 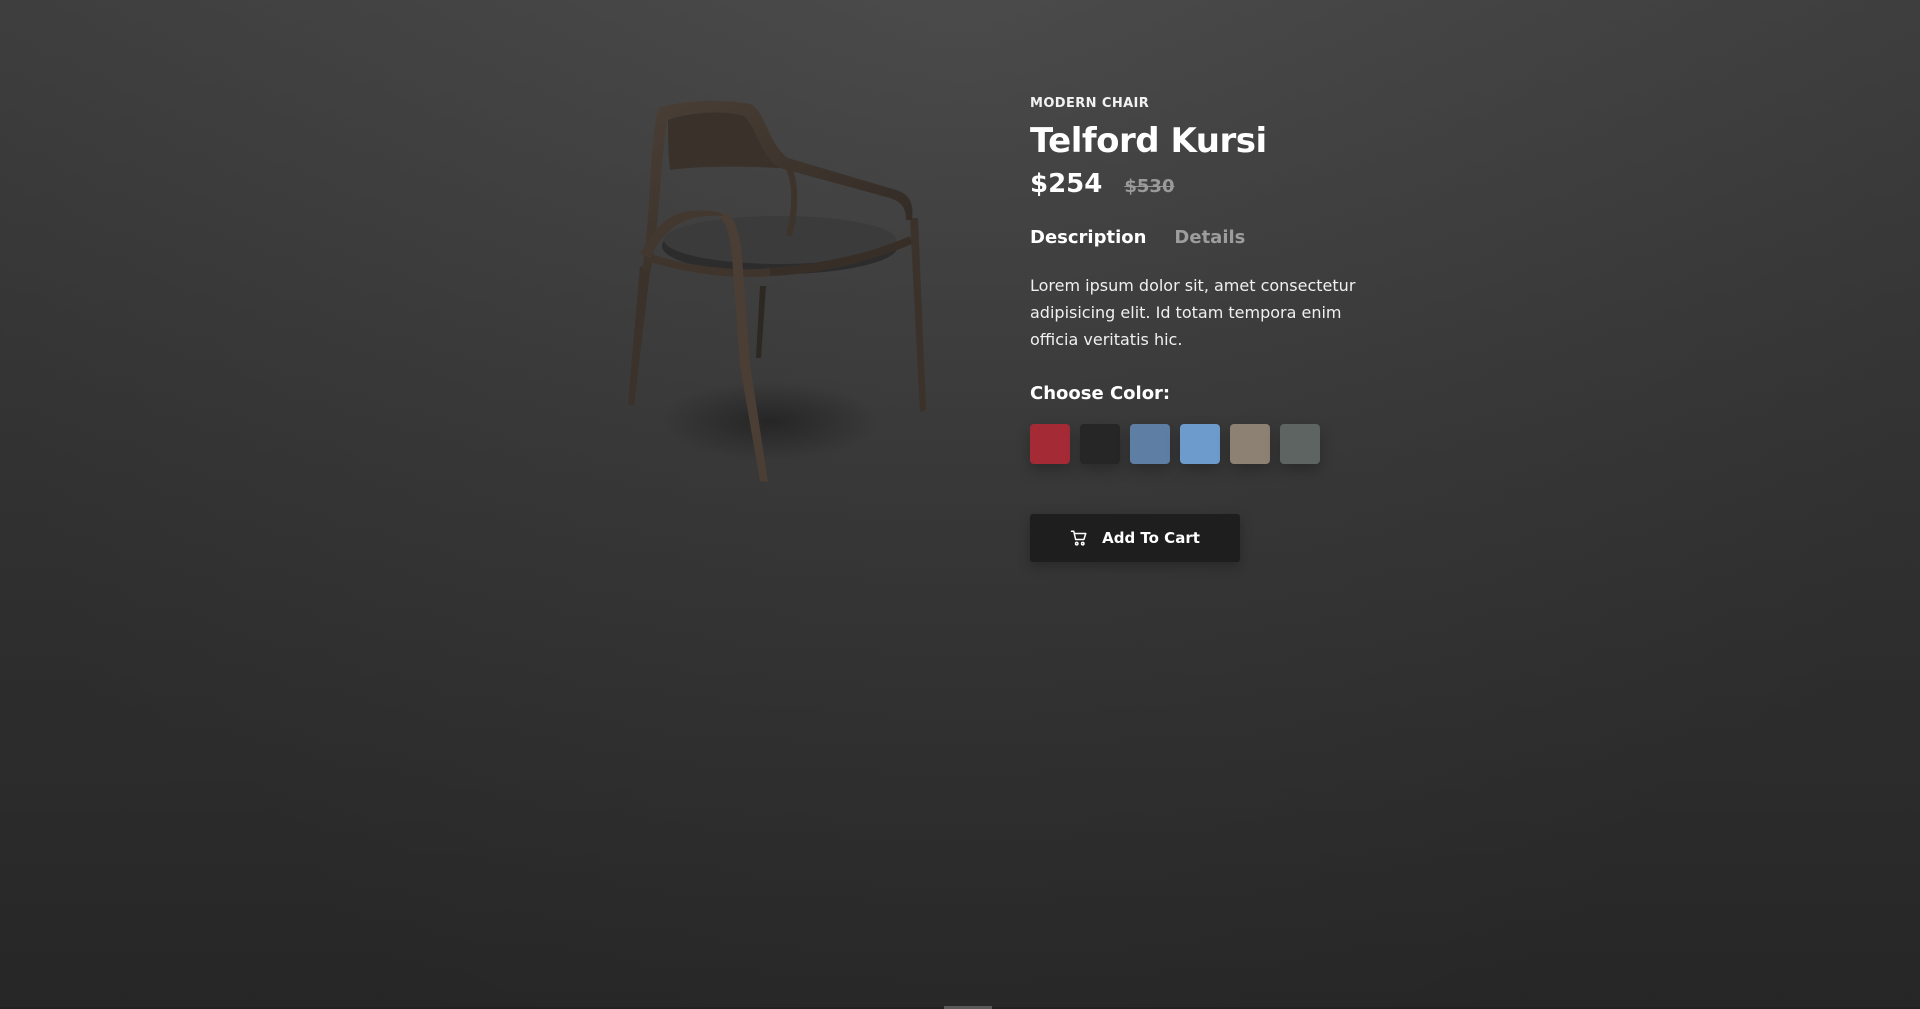 What do you see at coordinates (1240, 184) in the screenshot?
I see `price-row: $254 $530` at bounding box center [1240, 184].